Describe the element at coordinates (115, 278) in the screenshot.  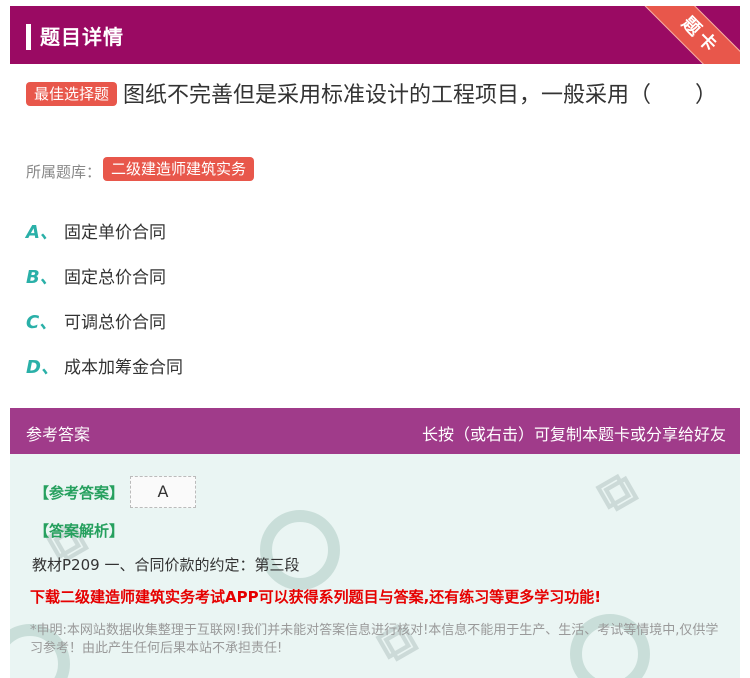
I see `option-text: 固定总价合同` at that location.